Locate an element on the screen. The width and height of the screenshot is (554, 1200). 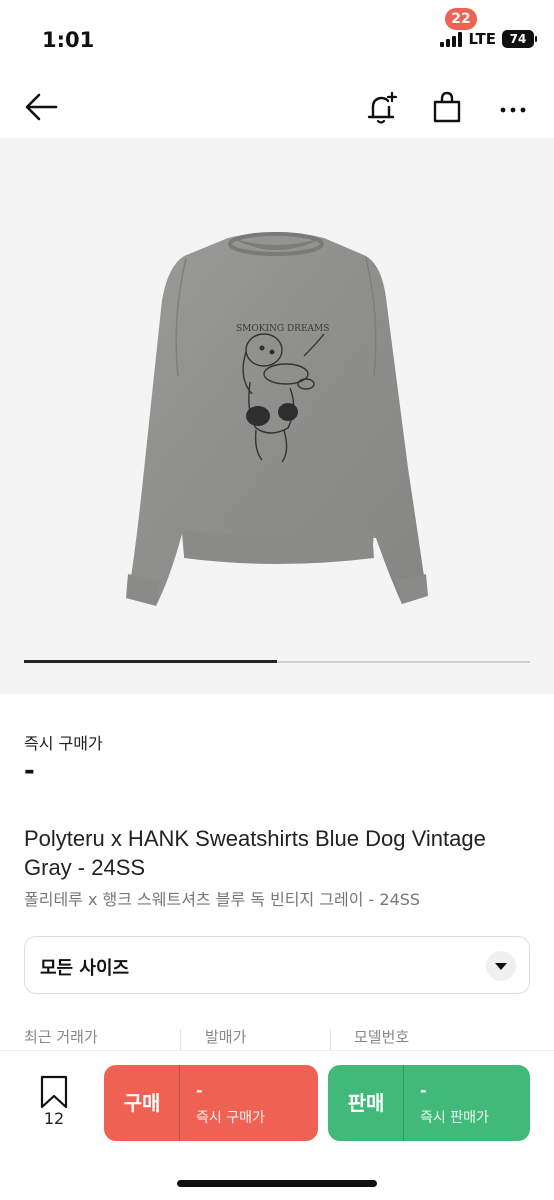
alert-button is located at coordinates (382, 108).